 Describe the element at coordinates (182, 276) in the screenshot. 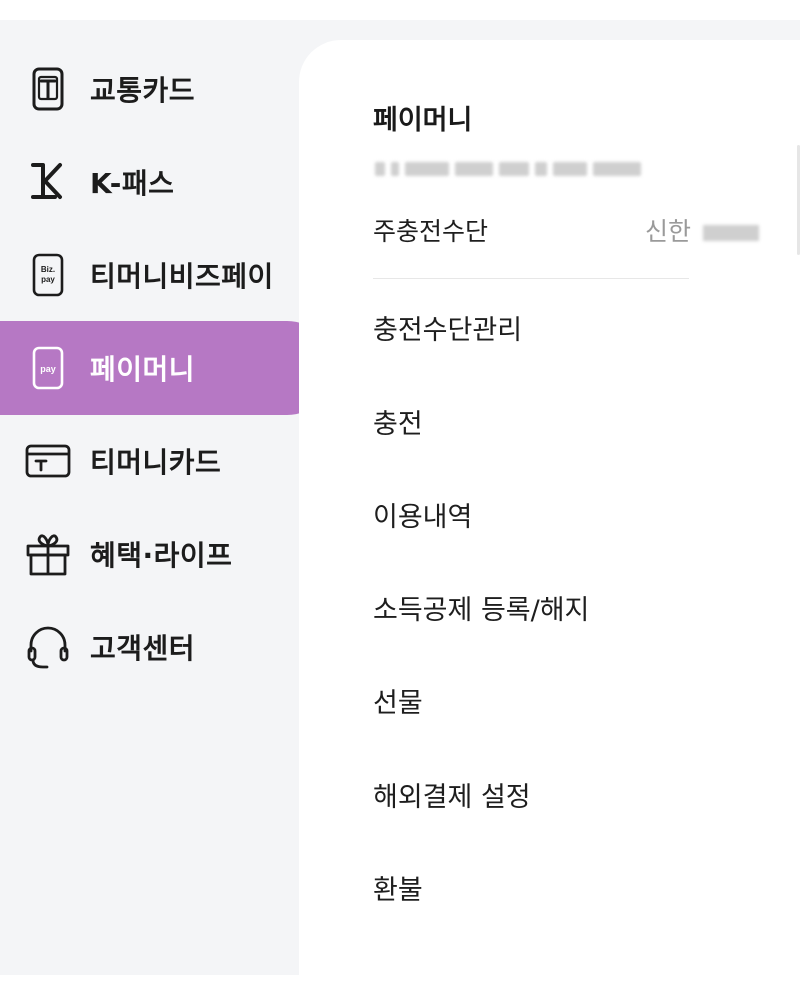

I see `sidebar-item-label: 티머니비즈페이` at that location.